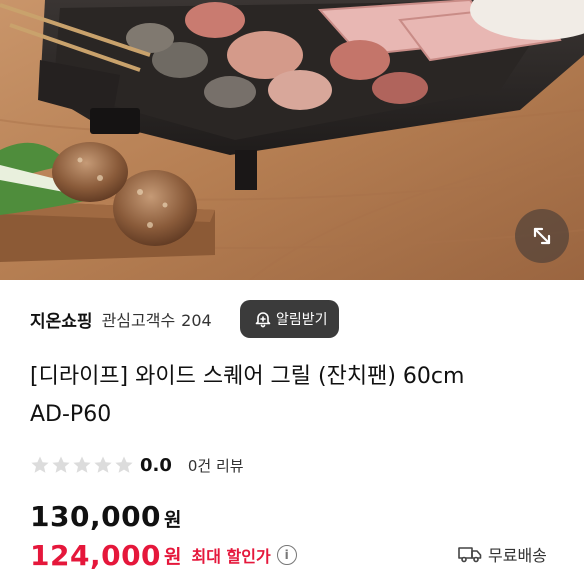 The width and height of the screenshot is (584, 584). I want to click on shipping-info: 무료배송, so click(502, 554).